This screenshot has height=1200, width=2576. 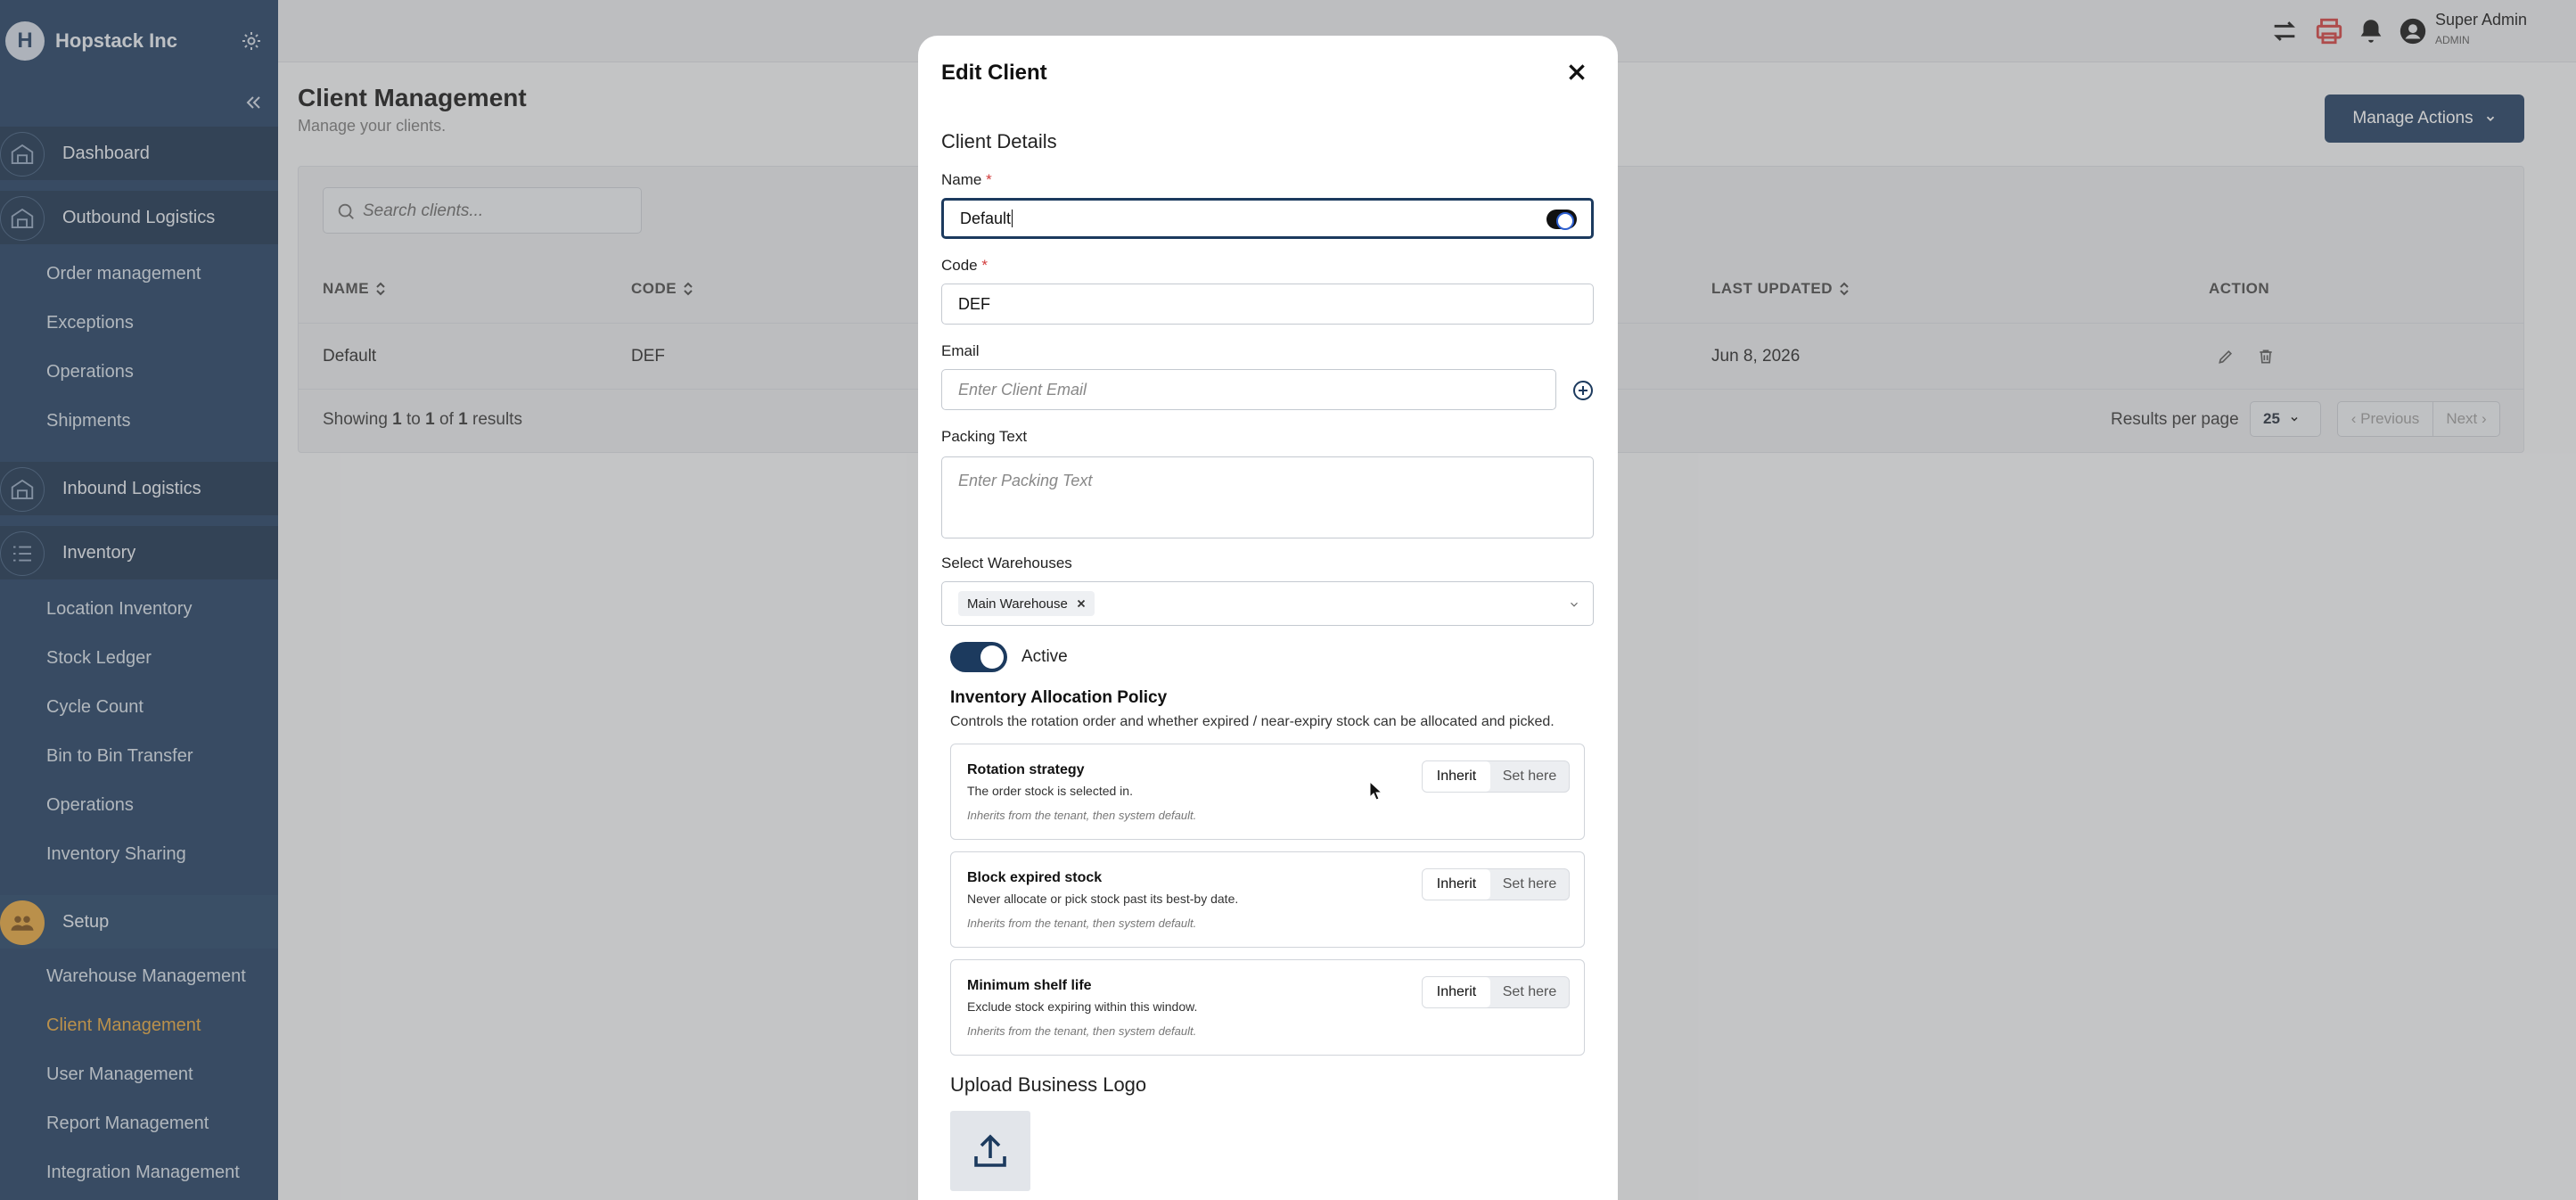 I want to click on email-placeholder: Enter Client Email, so click(x=1022, y=389).